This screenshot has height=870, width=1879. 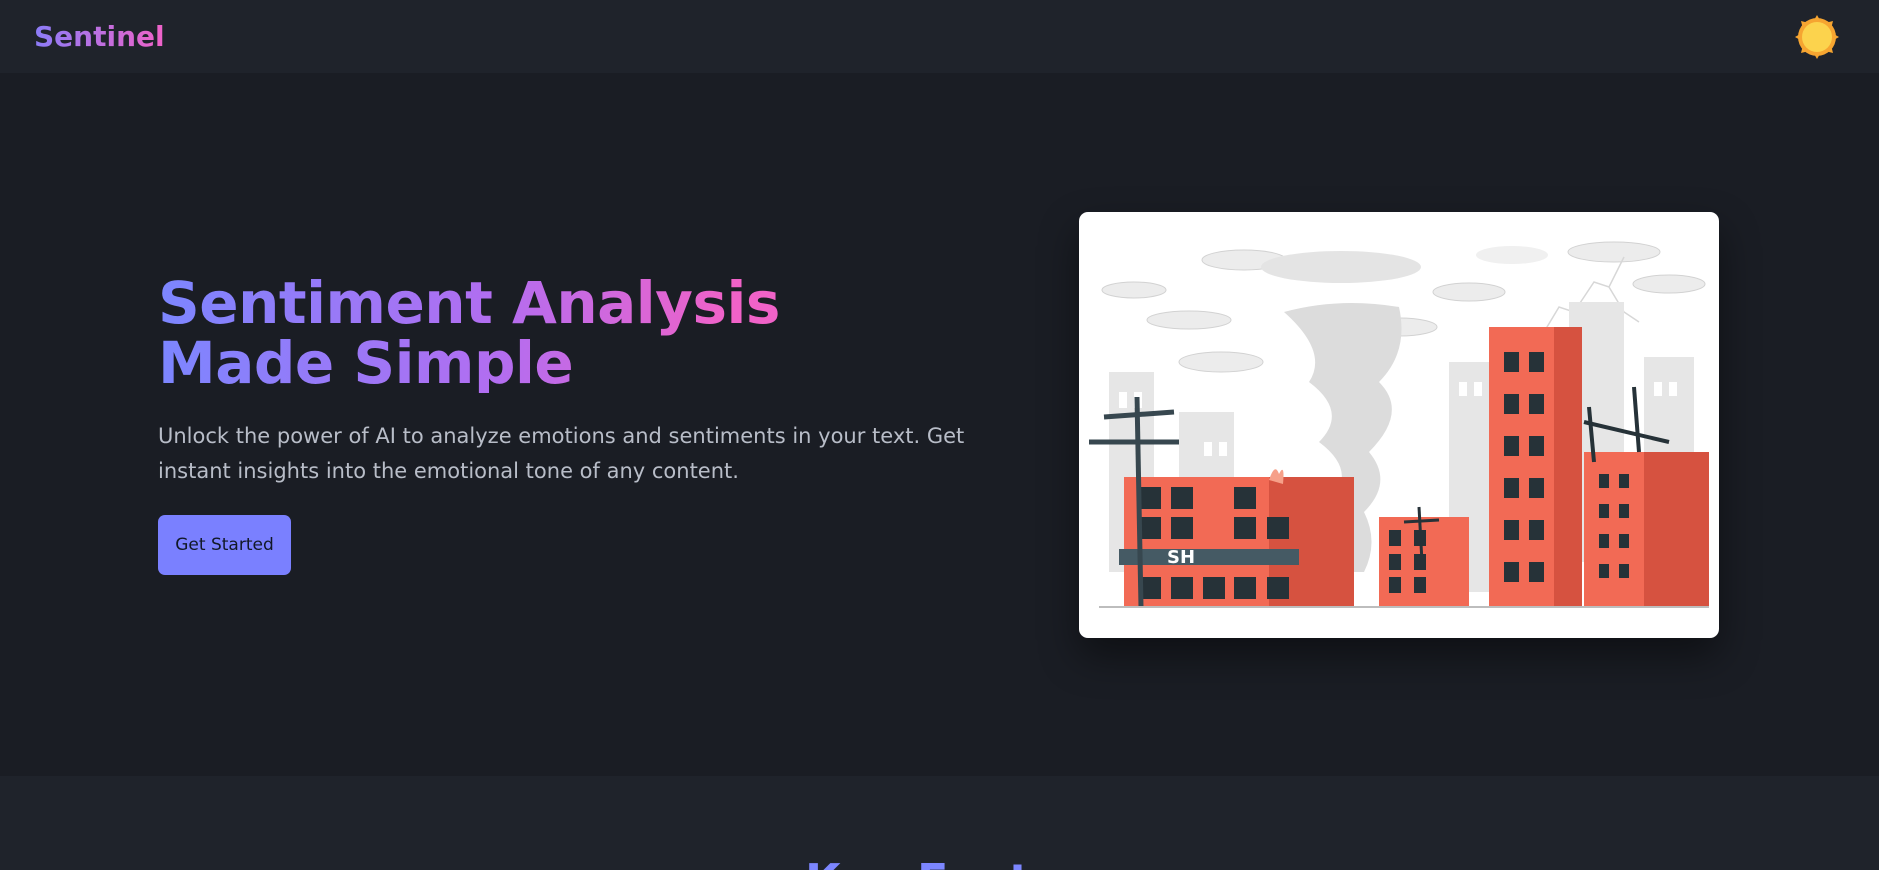 I want to click on section-title: Key Features, so click(x=975, y=862).